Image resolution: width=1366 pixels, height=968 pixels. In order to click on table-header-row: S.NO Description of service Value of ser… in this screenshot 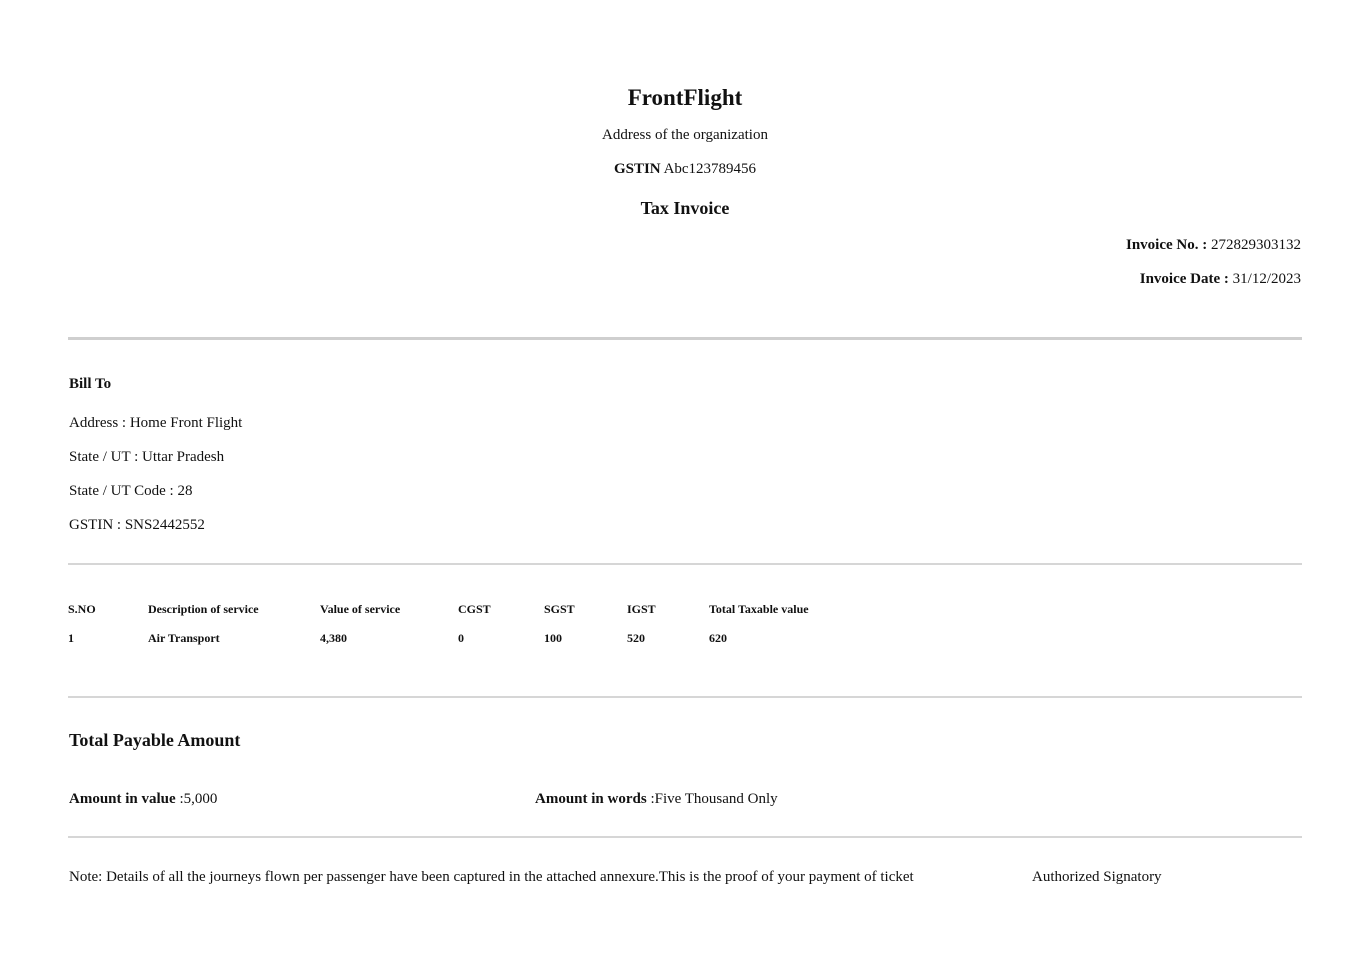, I will do `click(458, 614)`.